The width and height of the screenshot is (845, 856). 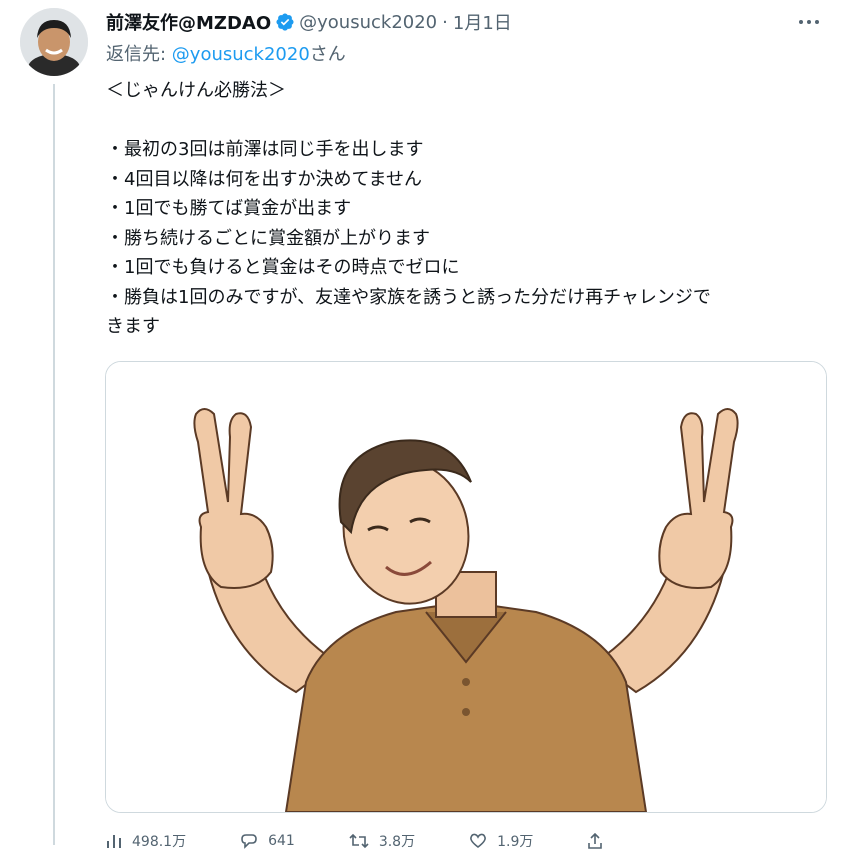 I want to click on more-options-icon, so click(x=809, y=22).